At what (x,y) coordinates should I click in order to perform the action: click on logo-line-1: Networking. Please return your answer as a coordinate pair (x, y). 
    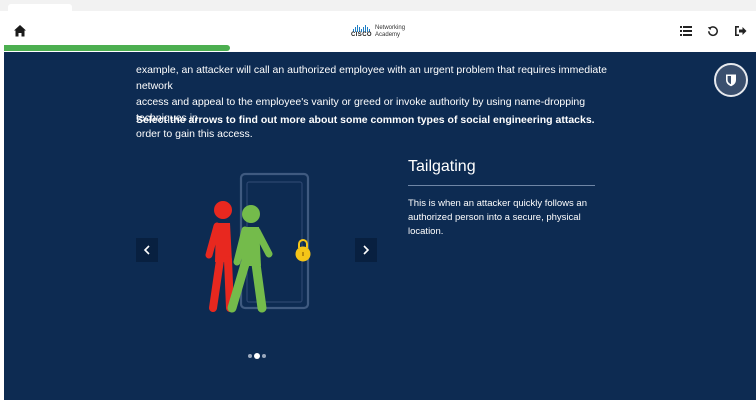
    Looking at the image, I should click on (390, 28).